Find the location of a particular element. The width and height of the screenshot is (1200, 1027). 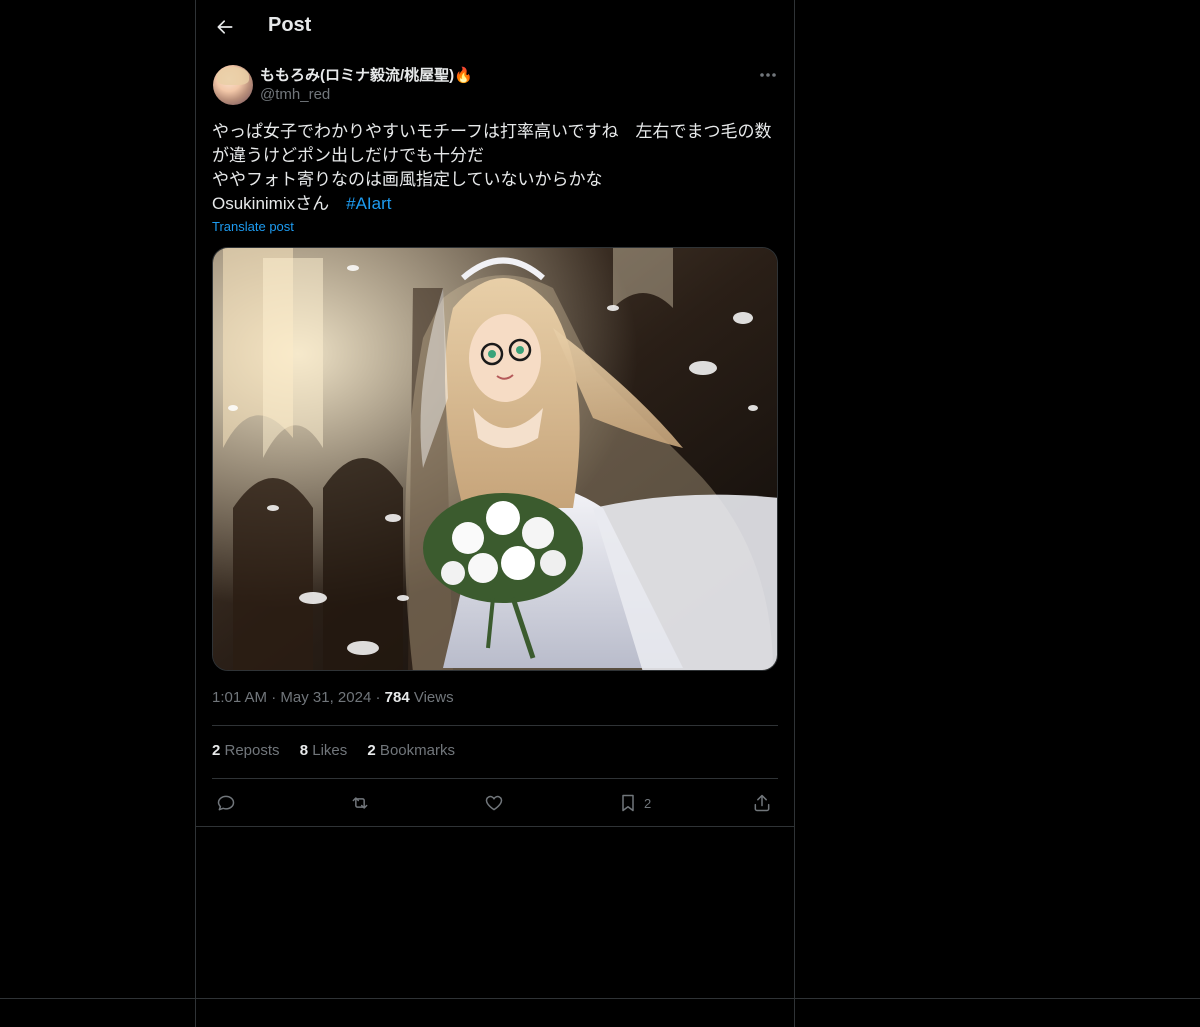

heart-icon is located at coordinates (494, 803).